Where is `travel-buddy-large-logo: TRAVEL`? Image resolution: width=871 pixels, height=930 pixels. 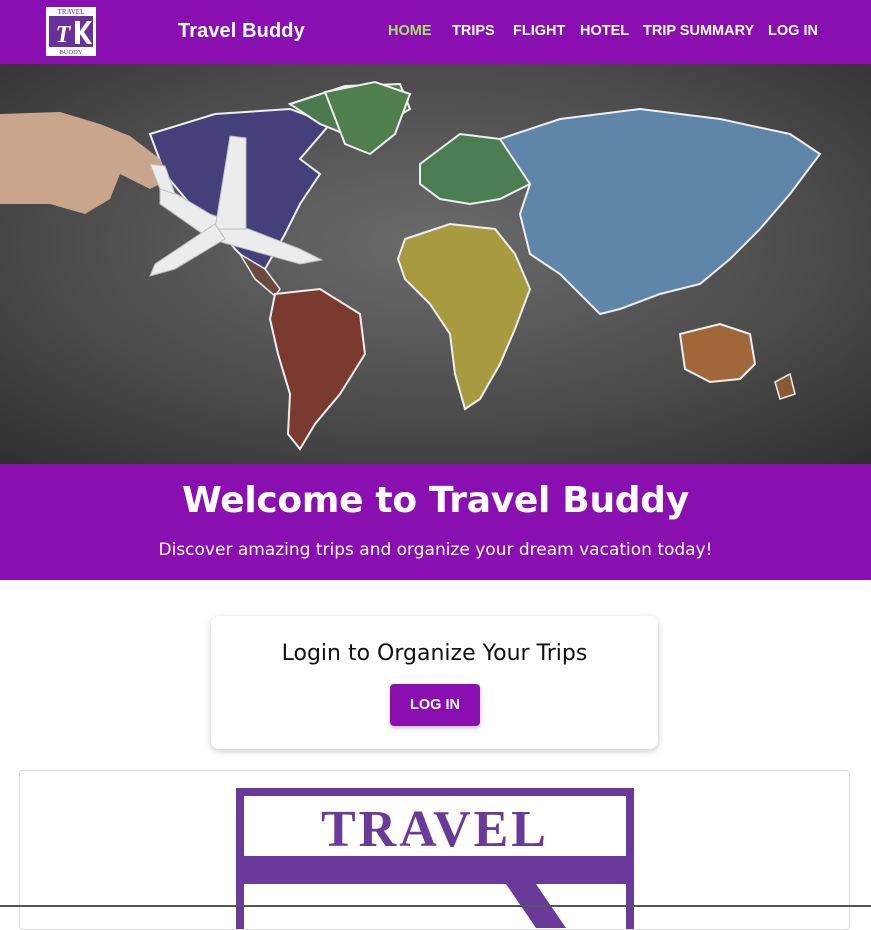
travel-buddy-large-logo: TRAVEL is located at coordinates (435, 858).